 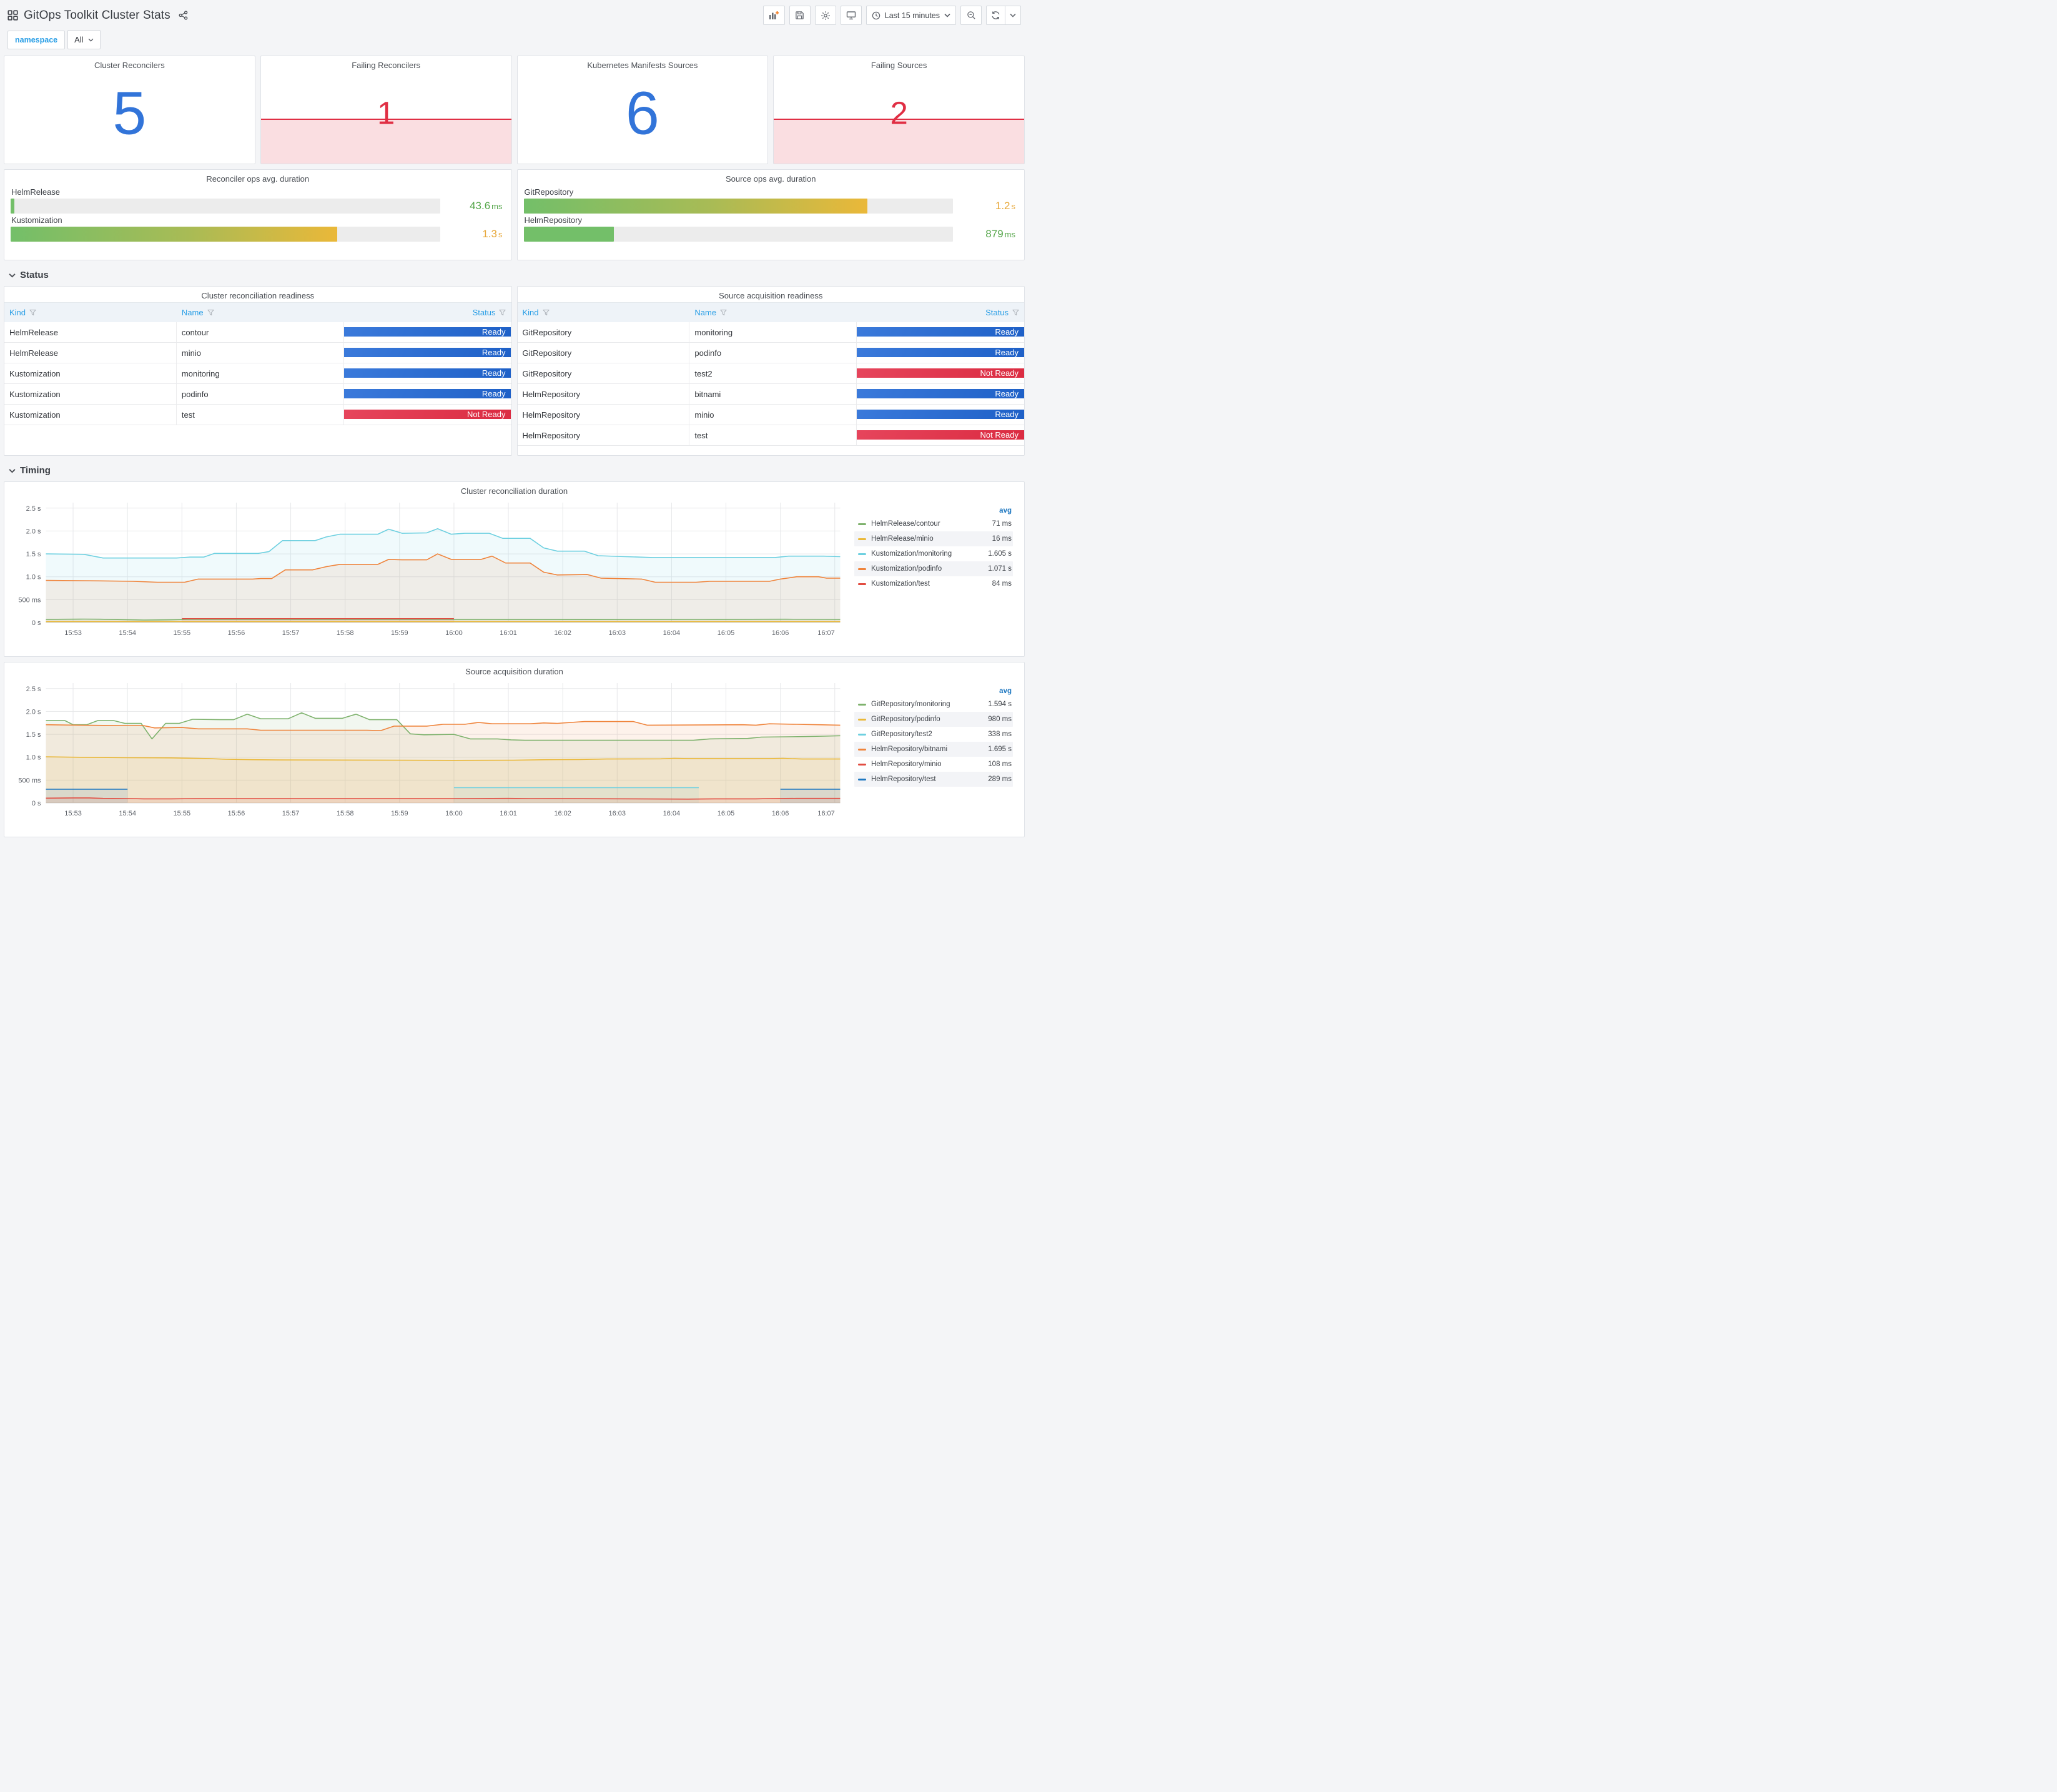 I want to click on table-cell: HelmRelease, so click(x=90, y=332).